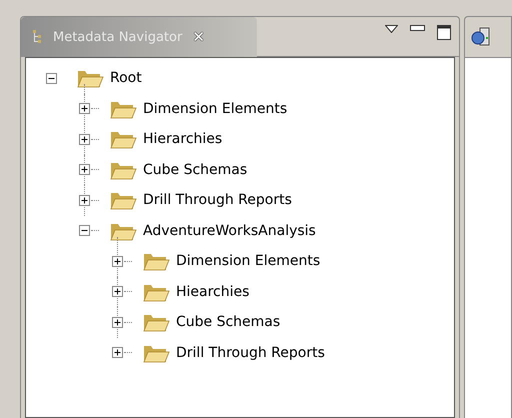 Image resolution: width=512 pixels, height=418 pixels. Describe the element at coordinates (444, 32) in the screenshot. I see `maximize-icon` at that location.